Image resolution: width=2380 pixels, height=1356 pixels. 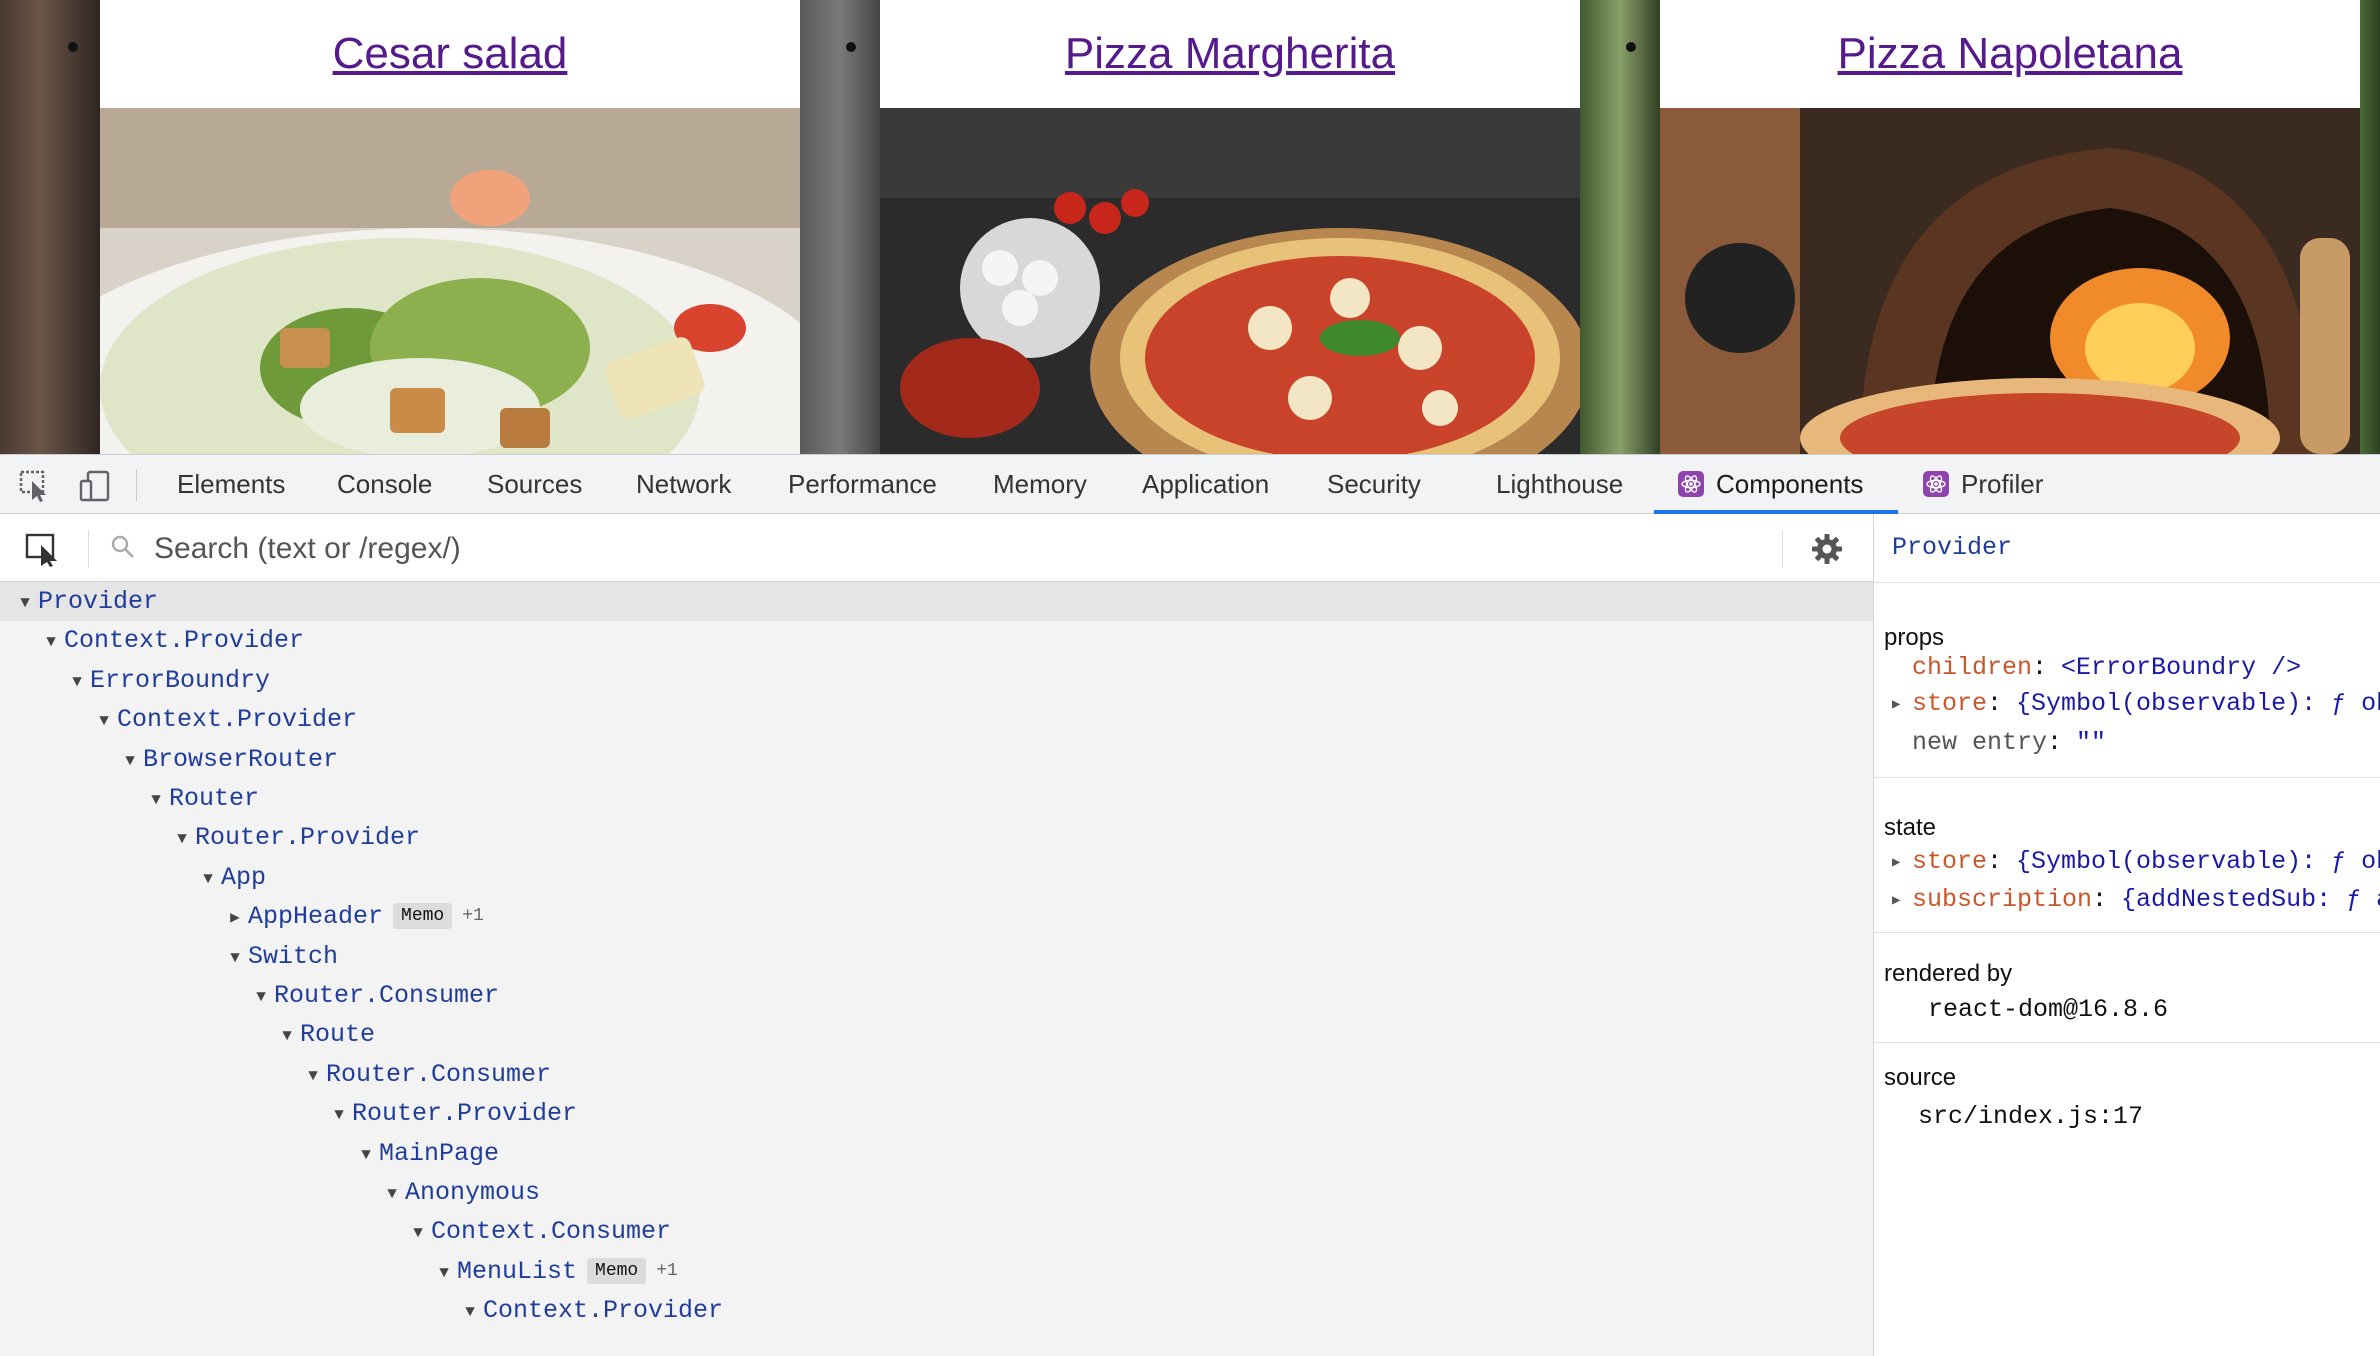 I want to click on prop-row: ▶ store: {Symbol(observable): ƒ ob, so click(x=2127, y=704).